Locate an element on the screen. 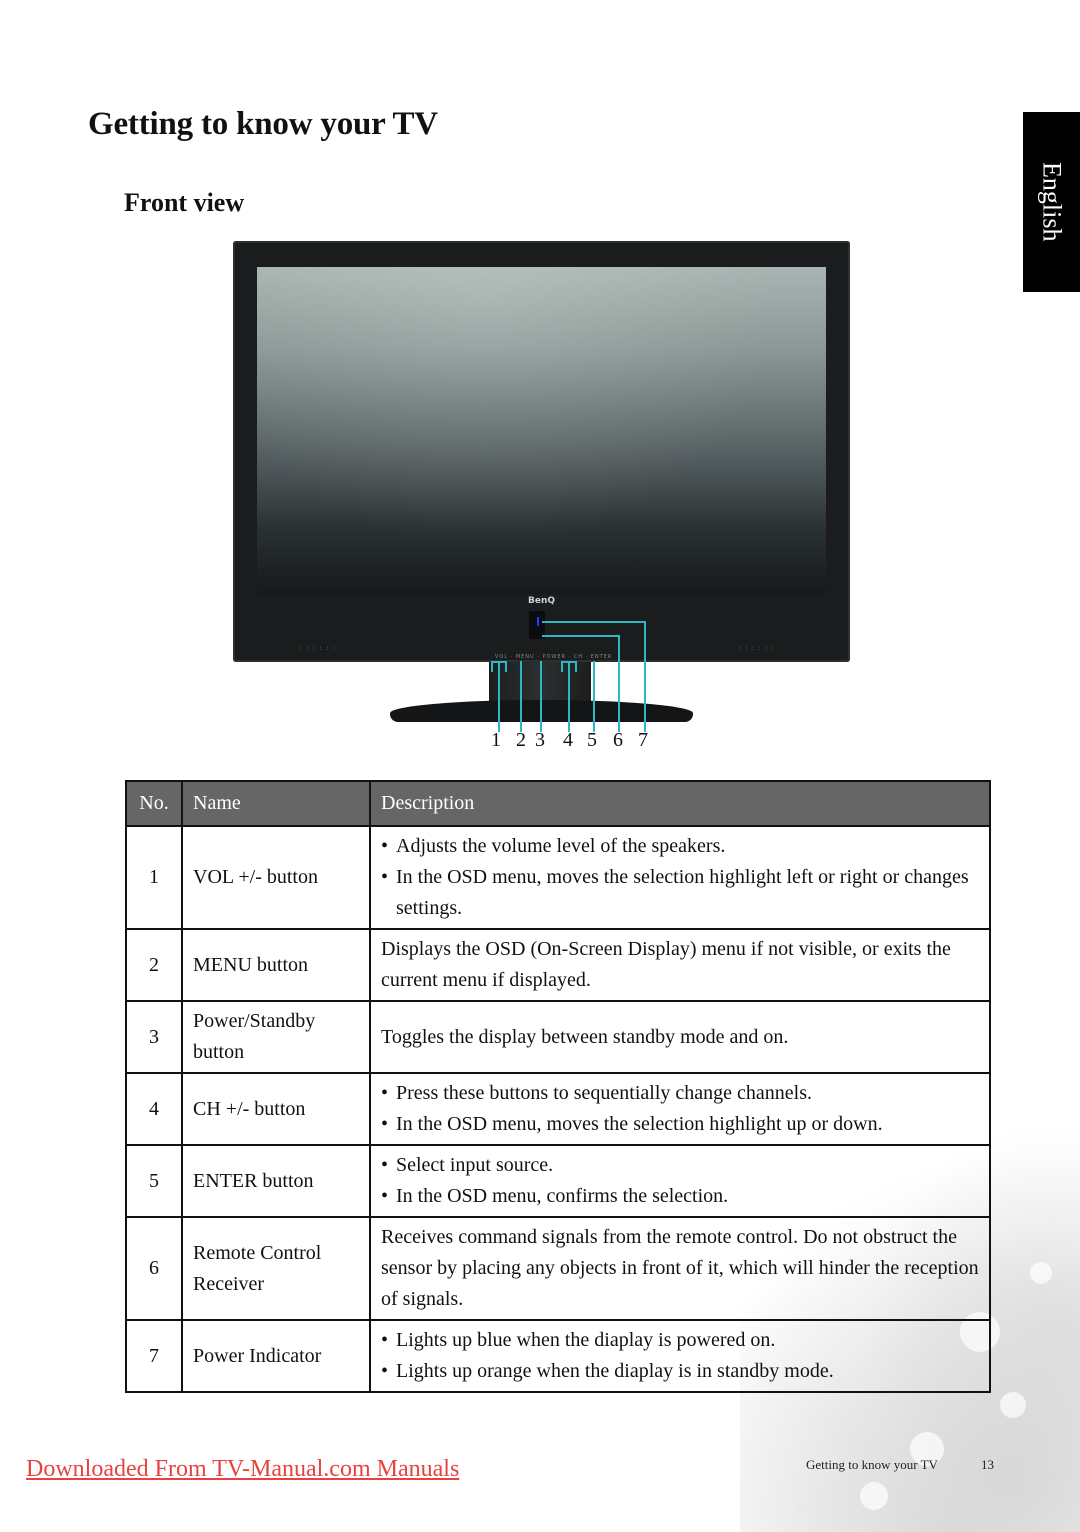 The image size is (1080, 1532). language-tab-label: English is located at coordinates (1052, 202).